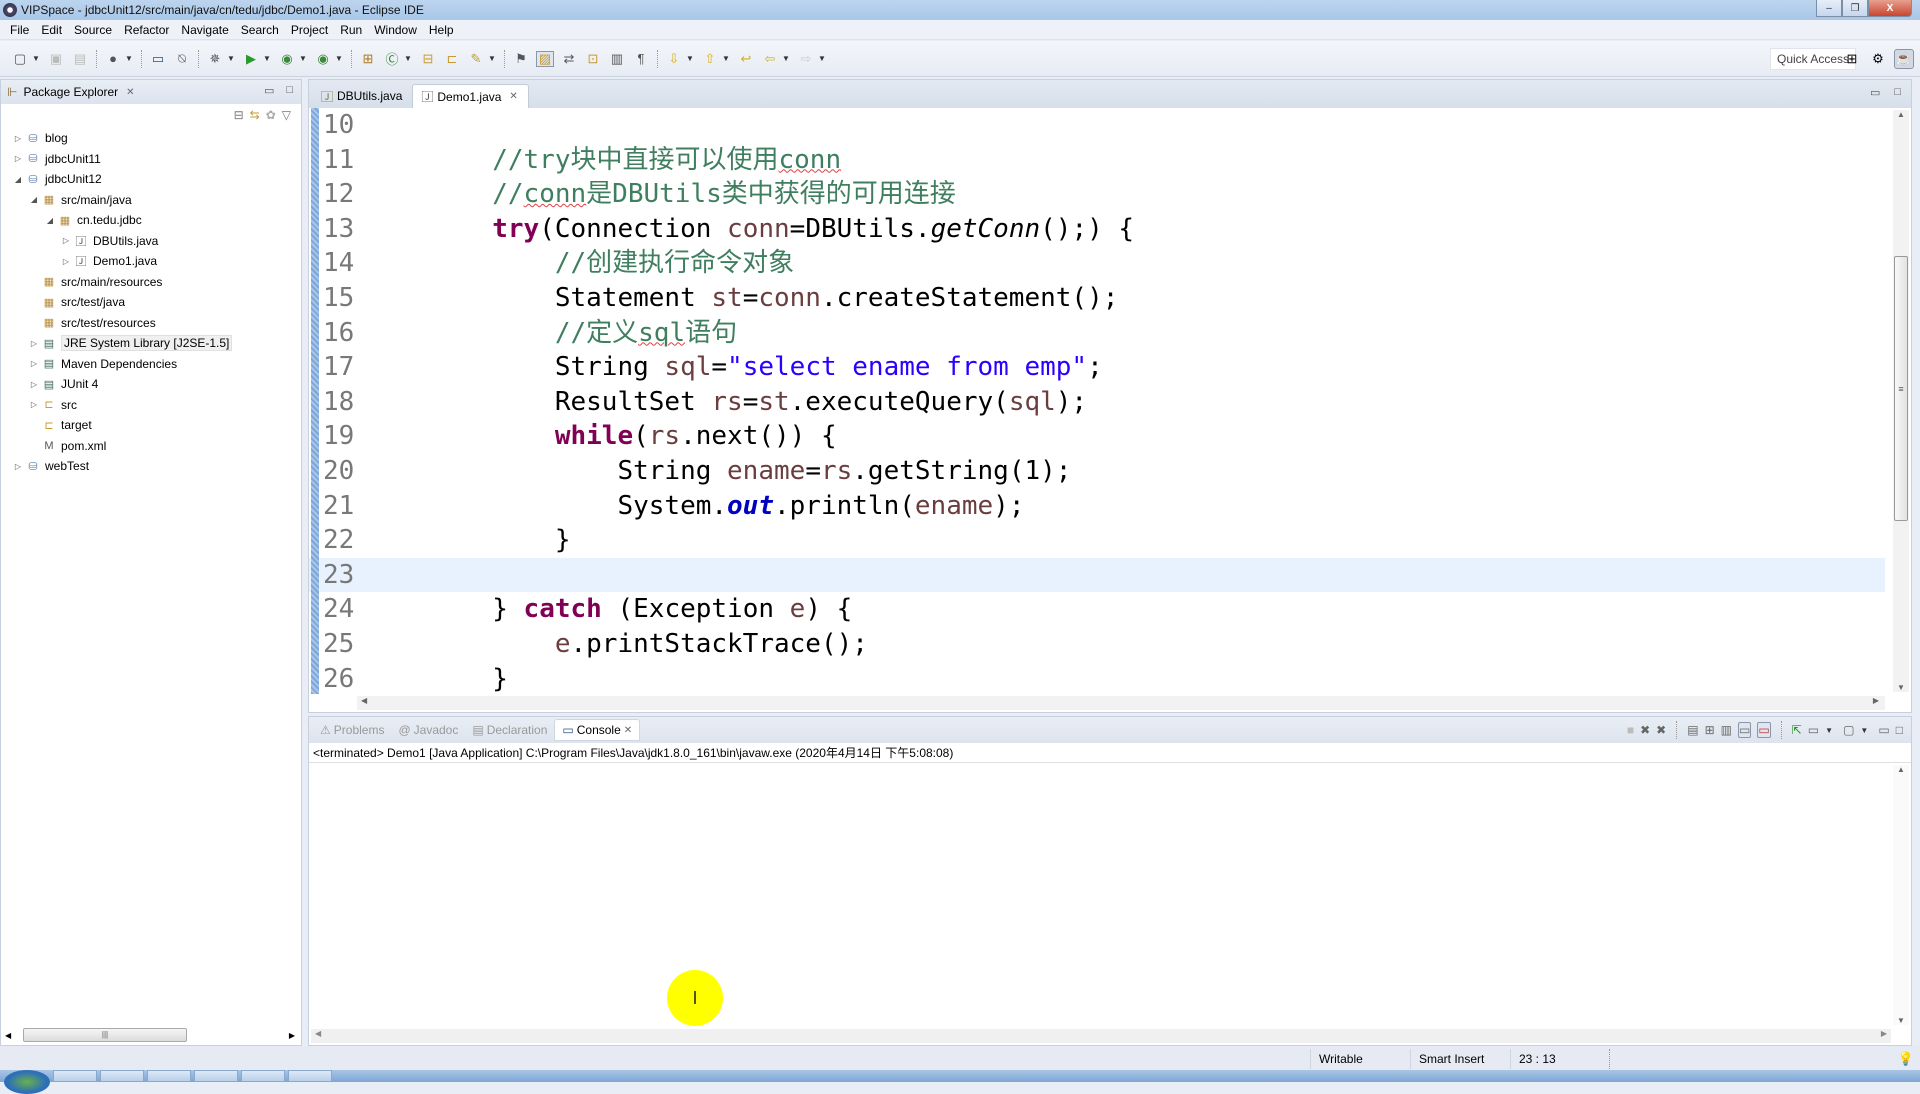 Image resolution: width=1920 pixels, height=1094 pixels. What do you see at coordinates (1904, 59) in the screenshot?
I see `java-perspective-icon: ☕` at bounding box center [1904, 59].